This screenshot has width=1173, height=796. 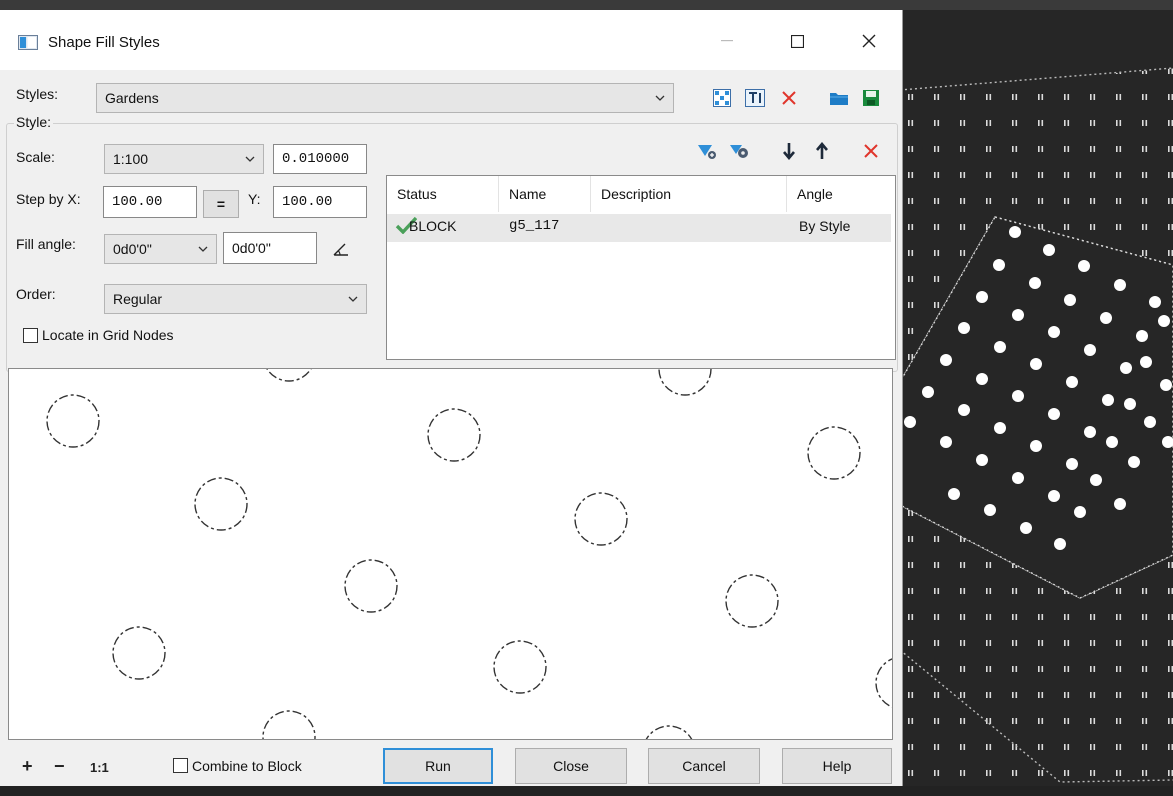 What do you see at coordinates (27, 766) in the screenshot?
I see `zoom-in-button: +` at bounding box center [27, 766].